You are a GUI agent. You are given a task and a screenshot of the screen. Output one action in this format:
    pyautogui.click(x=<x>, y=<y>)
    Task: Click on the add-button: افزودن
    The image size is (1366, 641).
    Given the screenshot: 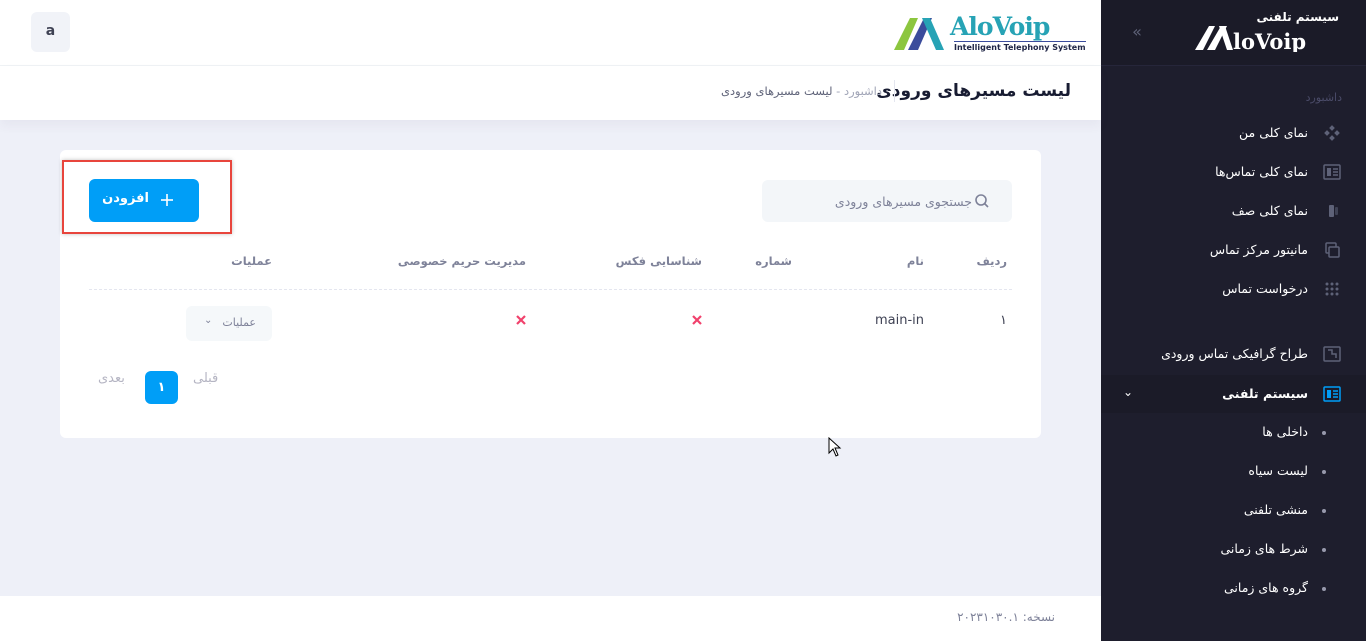 What is the action you would take?
    pyautogui.click(x=144, y=200)
    